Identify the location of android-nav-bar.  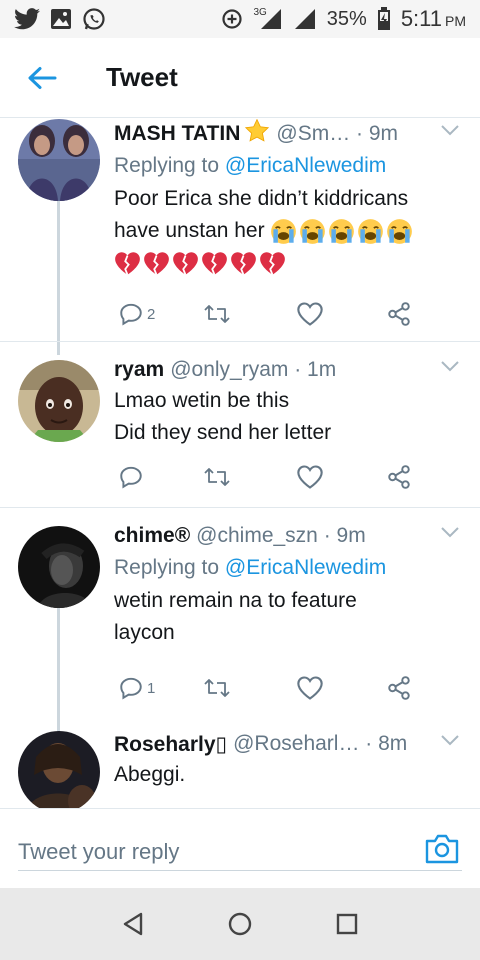
(240, 924).